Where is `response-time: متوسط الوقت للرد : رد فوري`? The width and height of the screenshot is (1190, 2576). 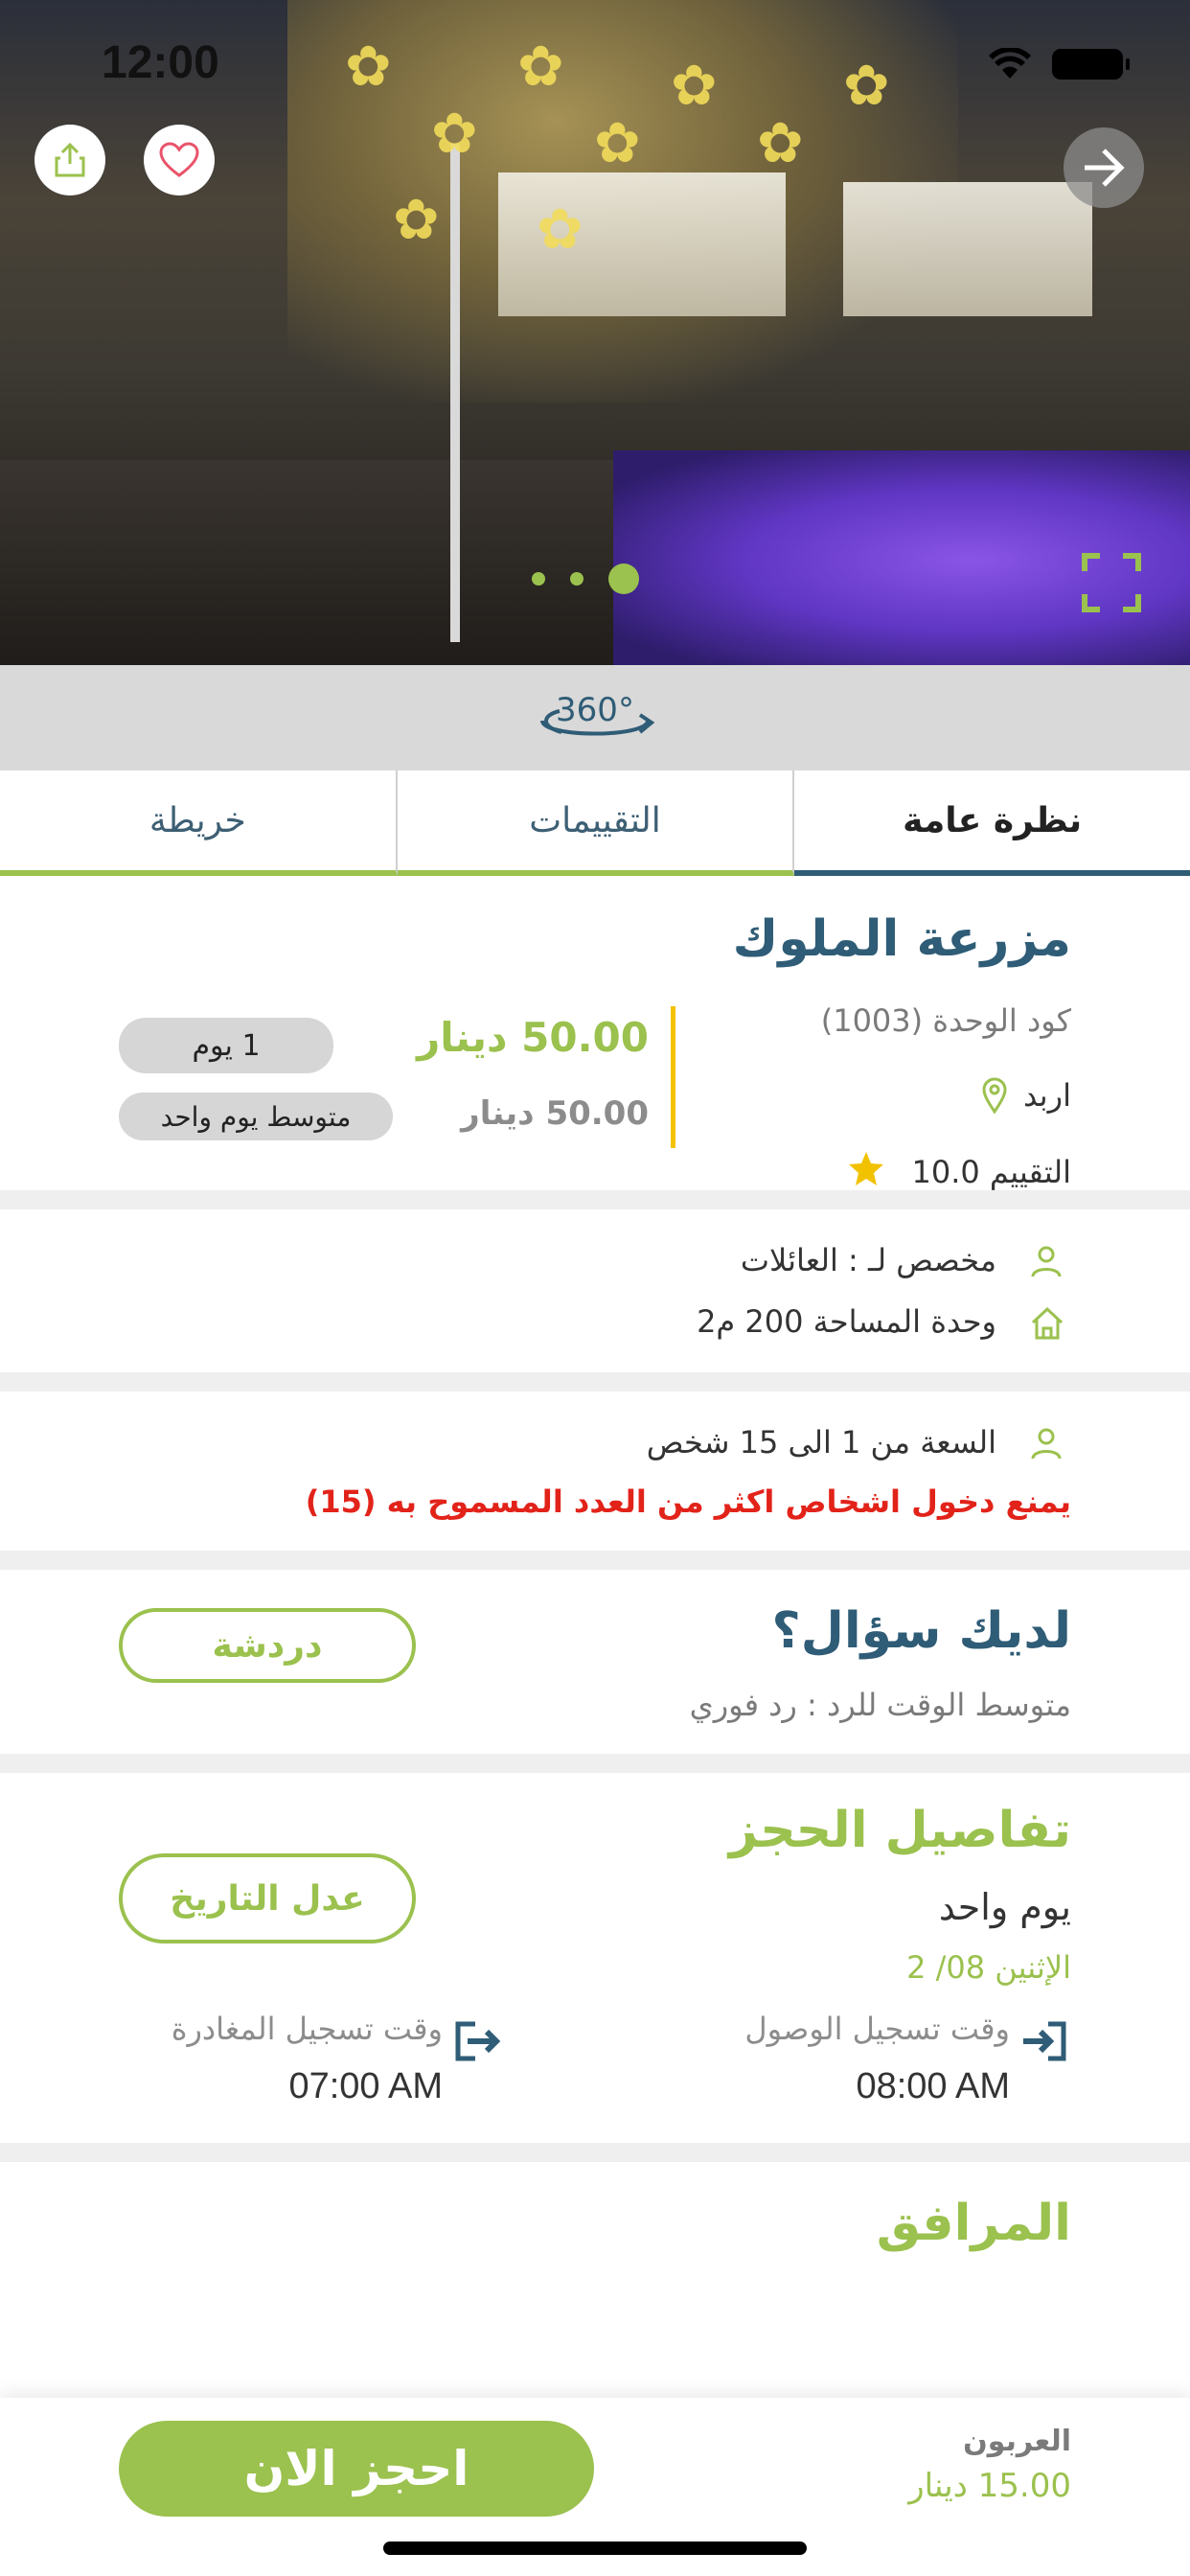 response-time: متوسط الوقت للرد : رد فوري is located at coordinates (880, 1705).